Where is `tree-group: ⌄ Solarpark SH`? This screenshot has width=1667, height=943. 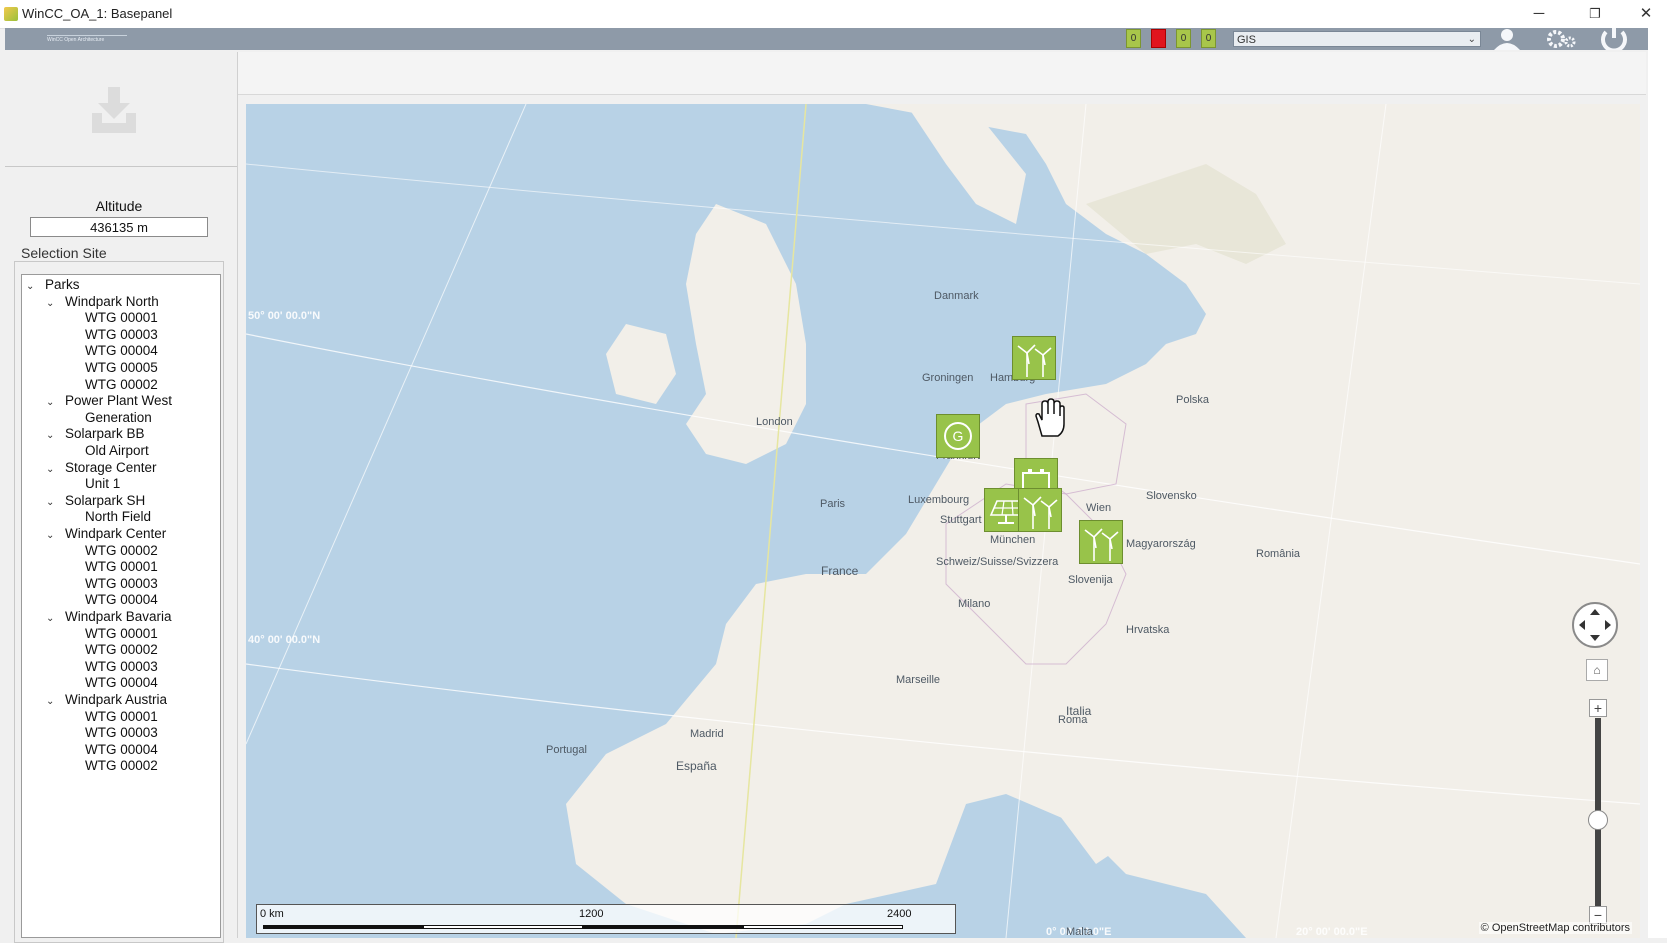
tree-group: ⌄ Solarpark SH is located at coordinates (95, 501).